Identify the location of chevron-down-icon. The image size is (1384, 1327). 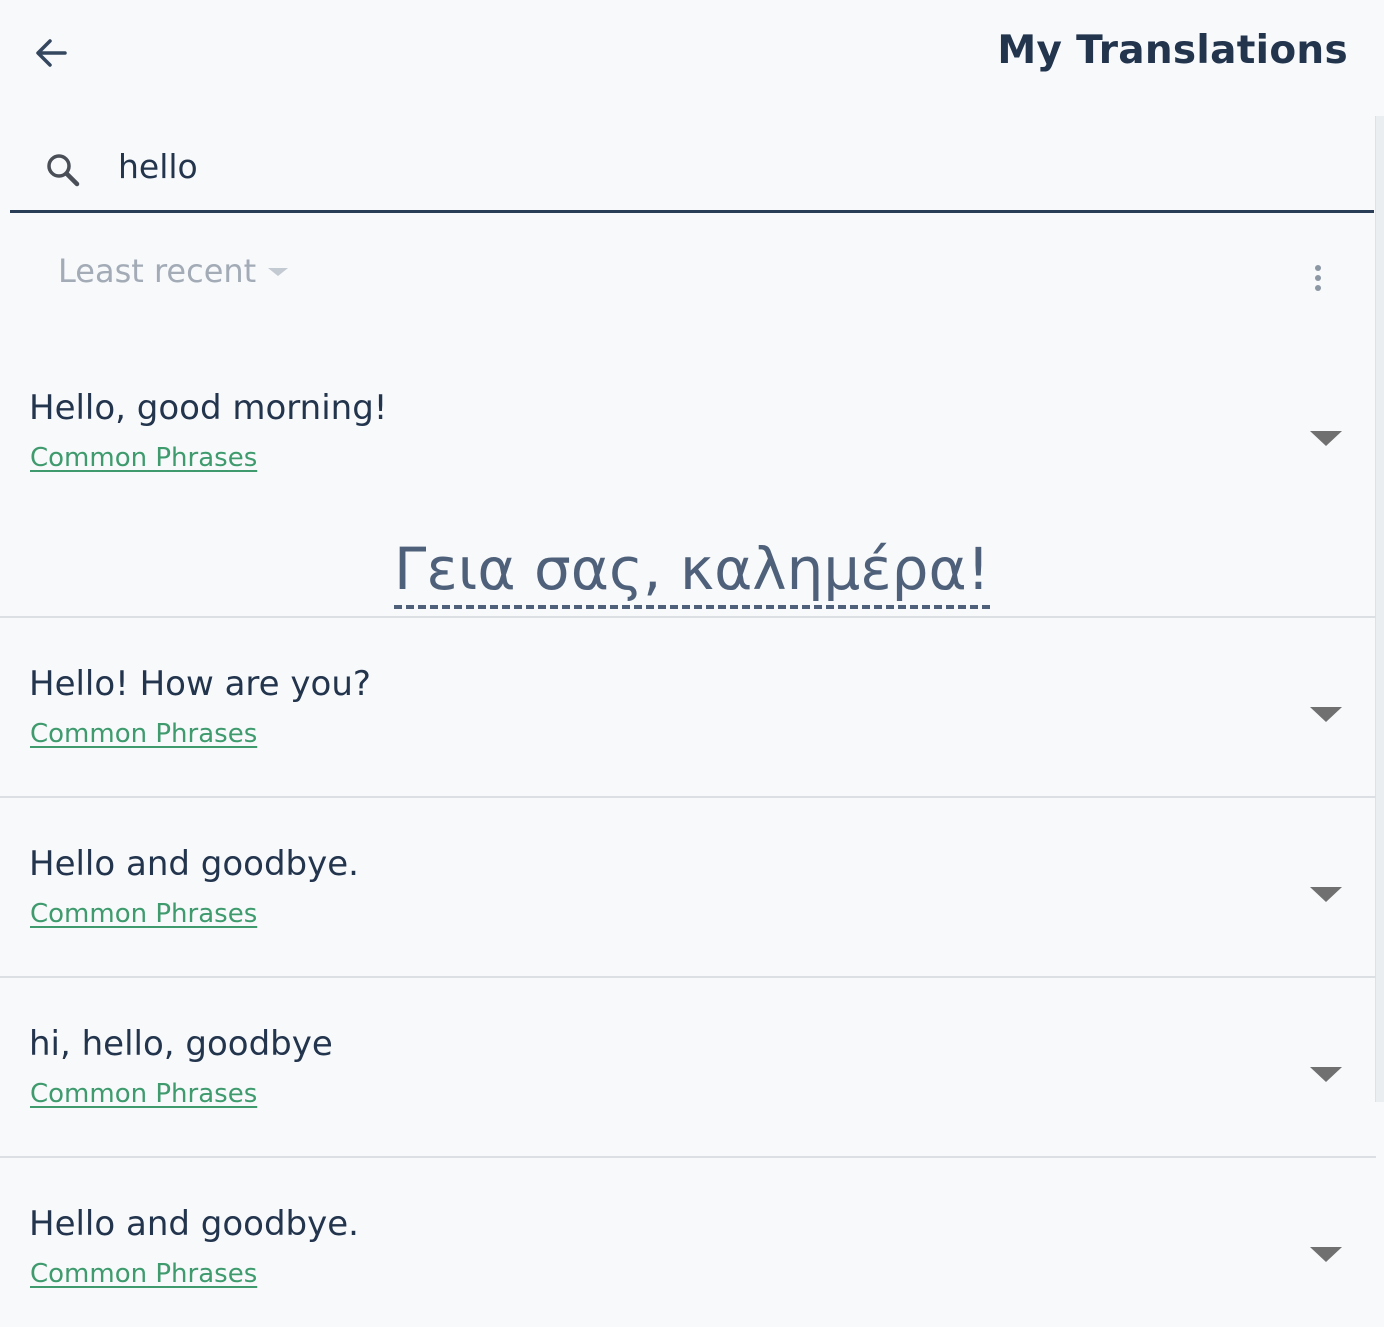
(278, 272).